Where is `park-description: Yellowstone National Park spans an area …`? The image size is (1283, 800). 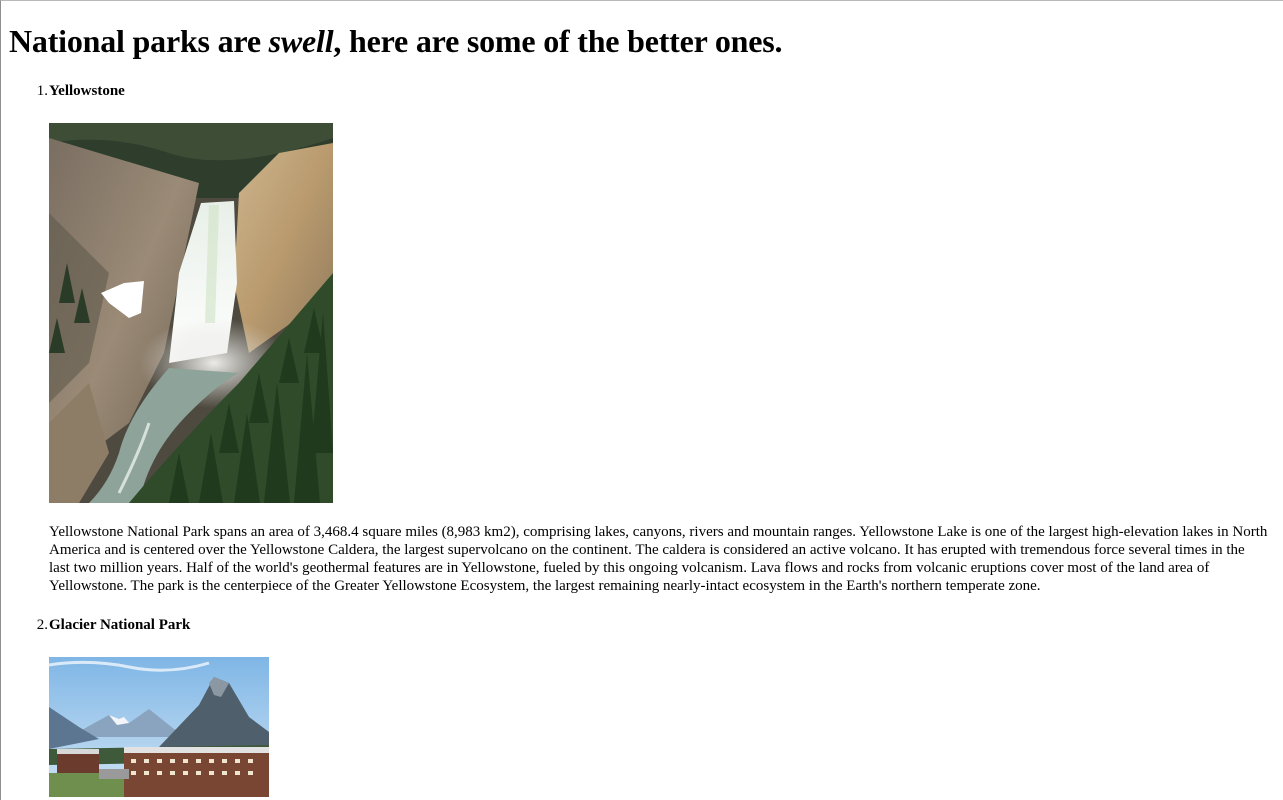 park-description: Yellowstone National Park spans an area … is located at coordinates (658, 559).